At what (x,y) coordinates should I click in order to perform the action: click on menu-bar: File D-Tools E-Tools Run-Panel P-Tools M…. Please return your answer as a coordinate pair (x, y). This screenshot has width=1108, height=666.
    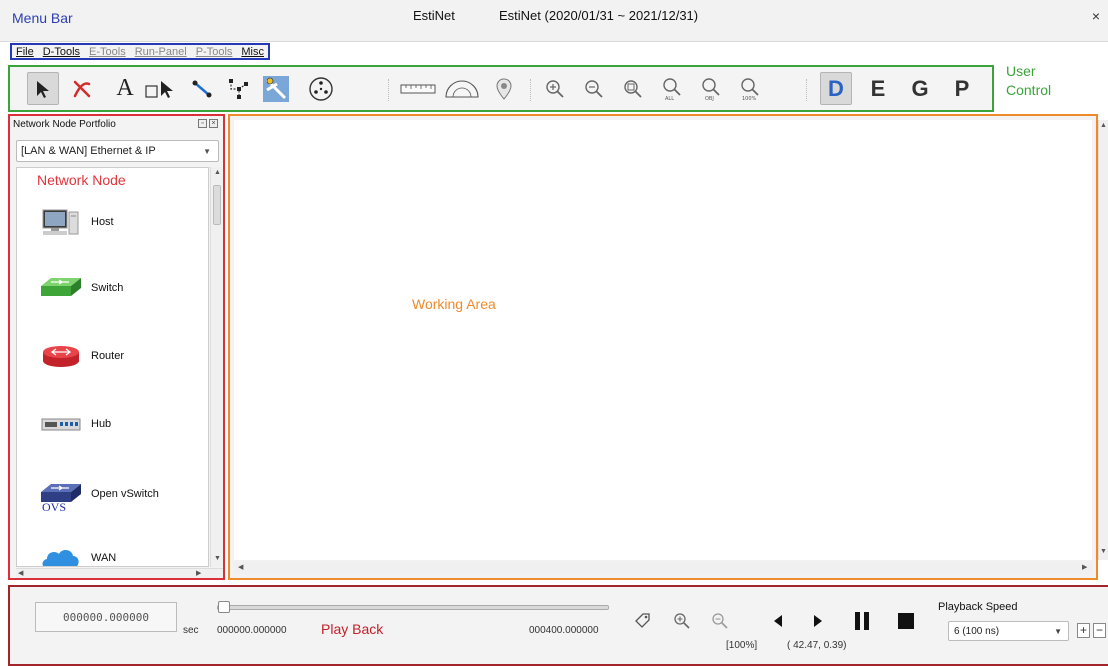
    Looking at the image, I should click on (140, 51).